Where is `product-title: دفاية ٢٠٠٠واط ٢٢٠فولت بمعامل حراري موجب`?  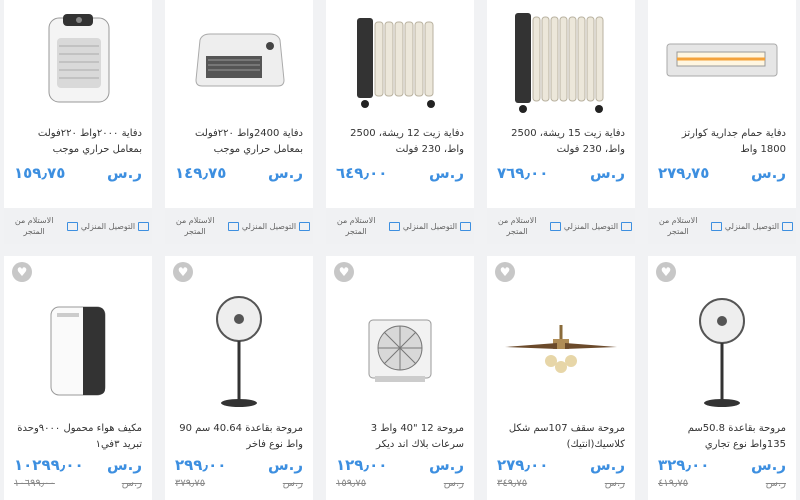
product-title: دفاية ٢٠٠٠واط ٢٢٠فولت بمعامل حراري موجب is located at coordinates (78, 142).